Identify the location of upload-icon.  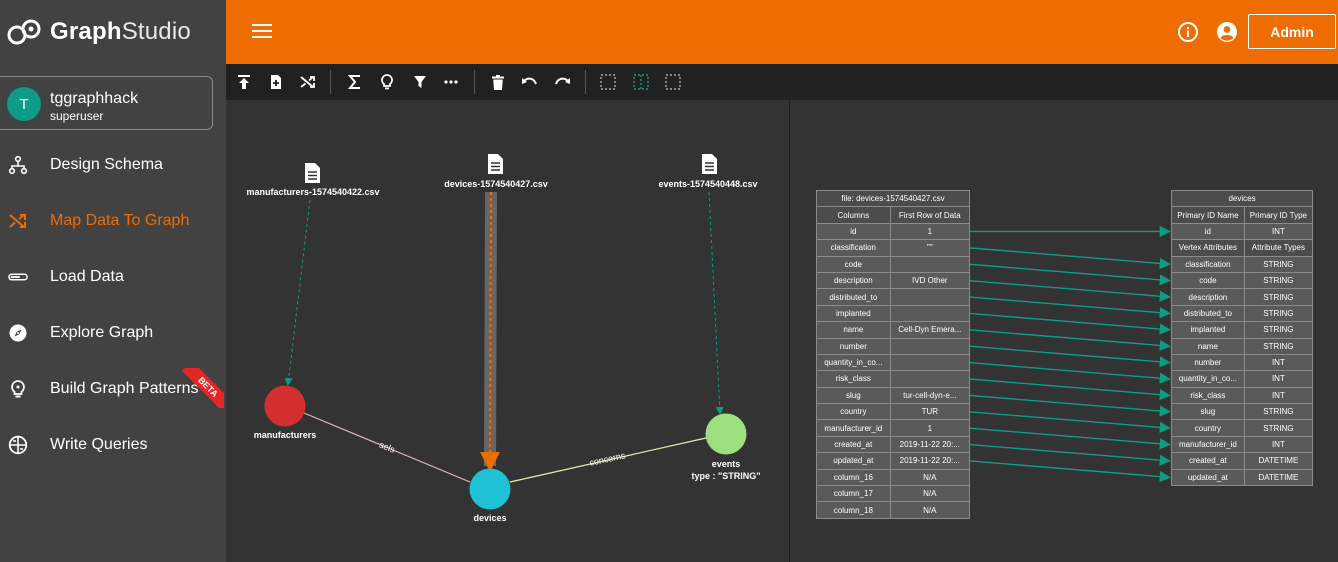
(244, 82).